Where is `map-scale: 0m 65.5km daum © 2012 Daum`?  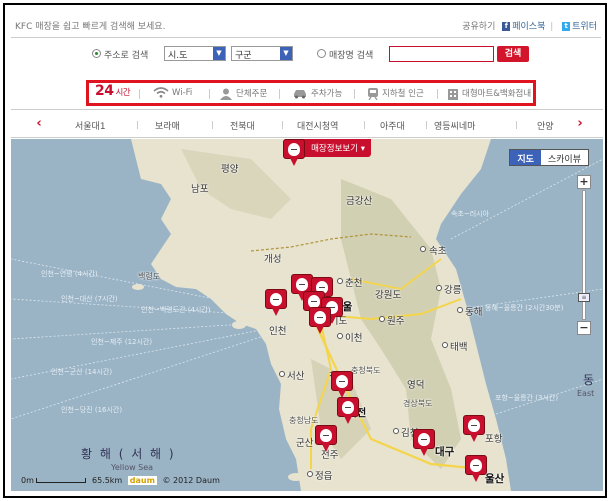
map-scale: 0m 65.5km daum © 2012 Daum is located at coordinates (120, 480).